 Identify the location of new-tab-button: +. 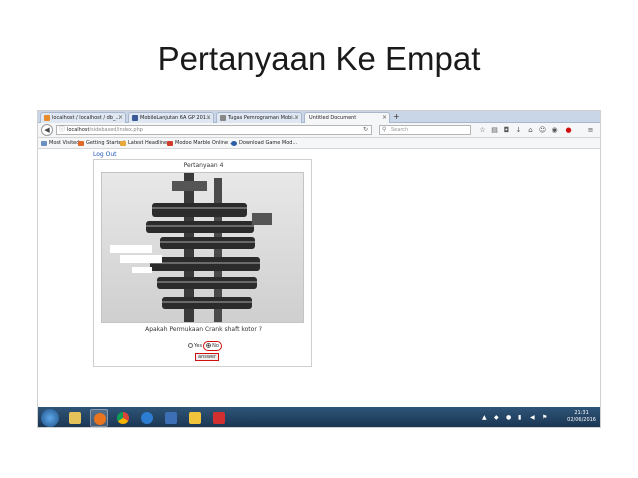
(396, 116).